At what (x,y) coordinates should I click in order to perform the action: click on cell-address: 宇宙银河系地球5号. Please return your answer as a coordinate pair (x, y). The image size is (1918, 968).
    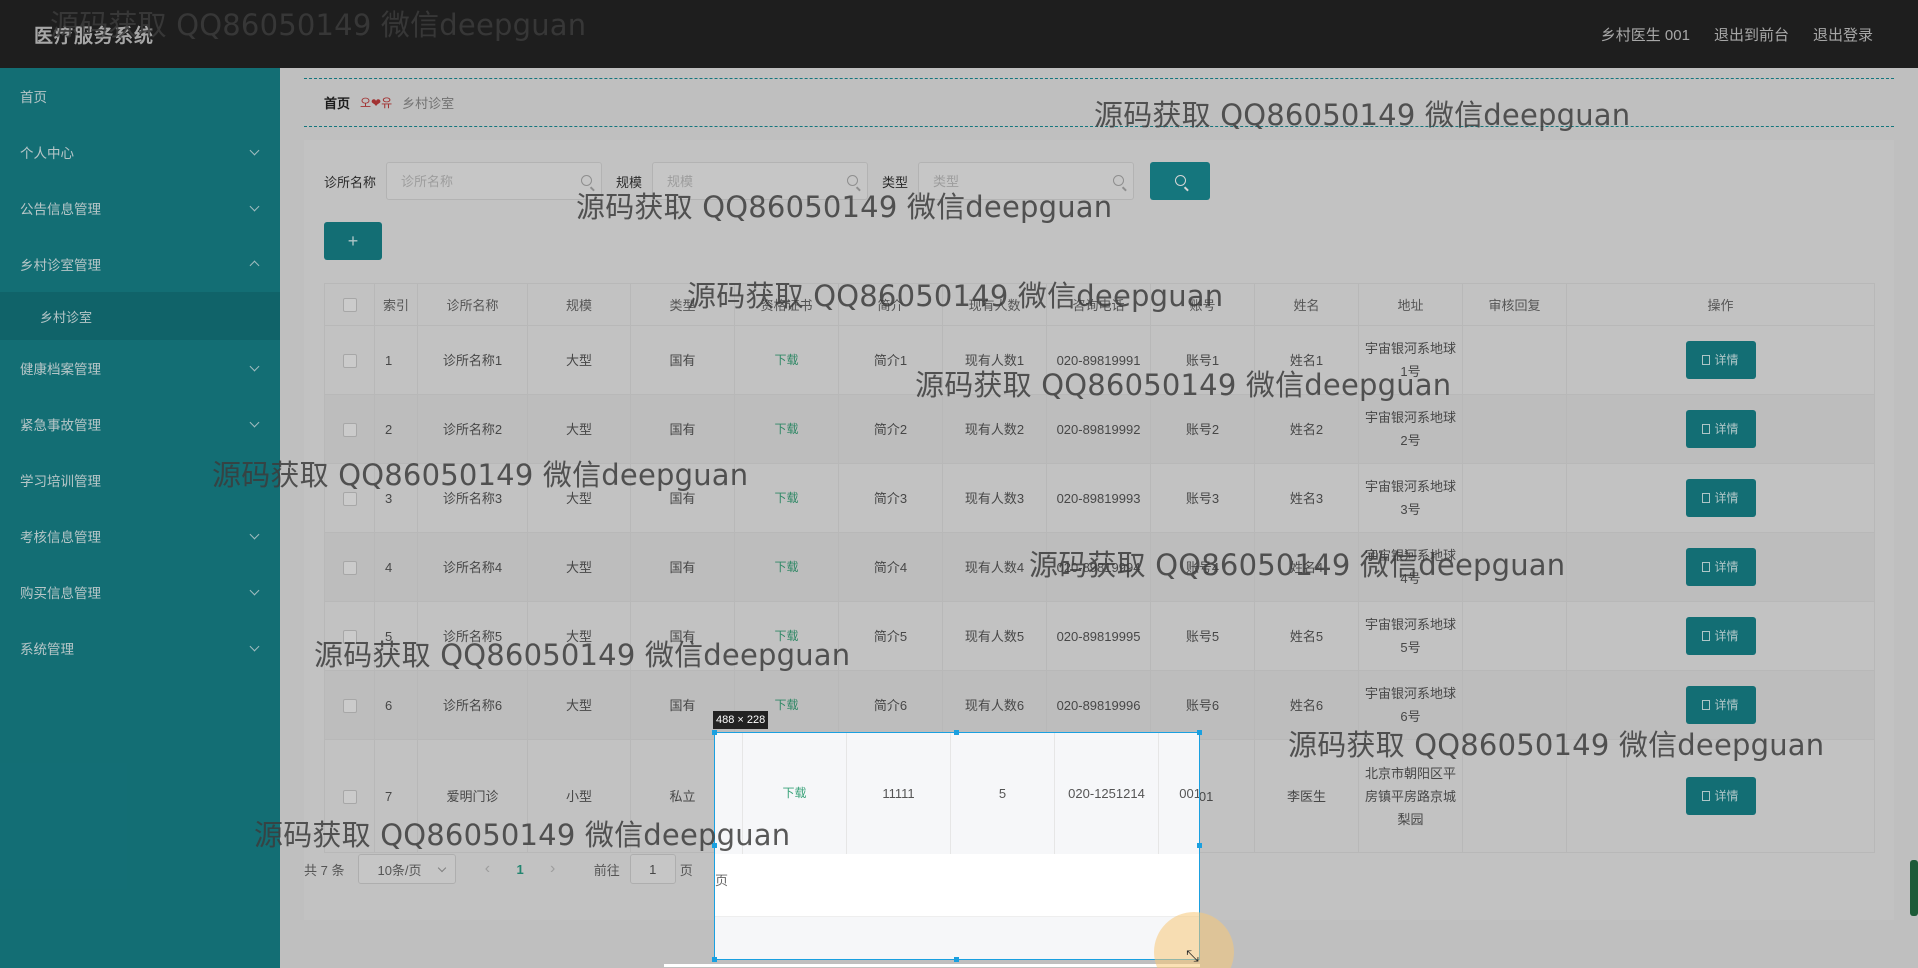
    Looking at the image, I should click on (1410, 636).